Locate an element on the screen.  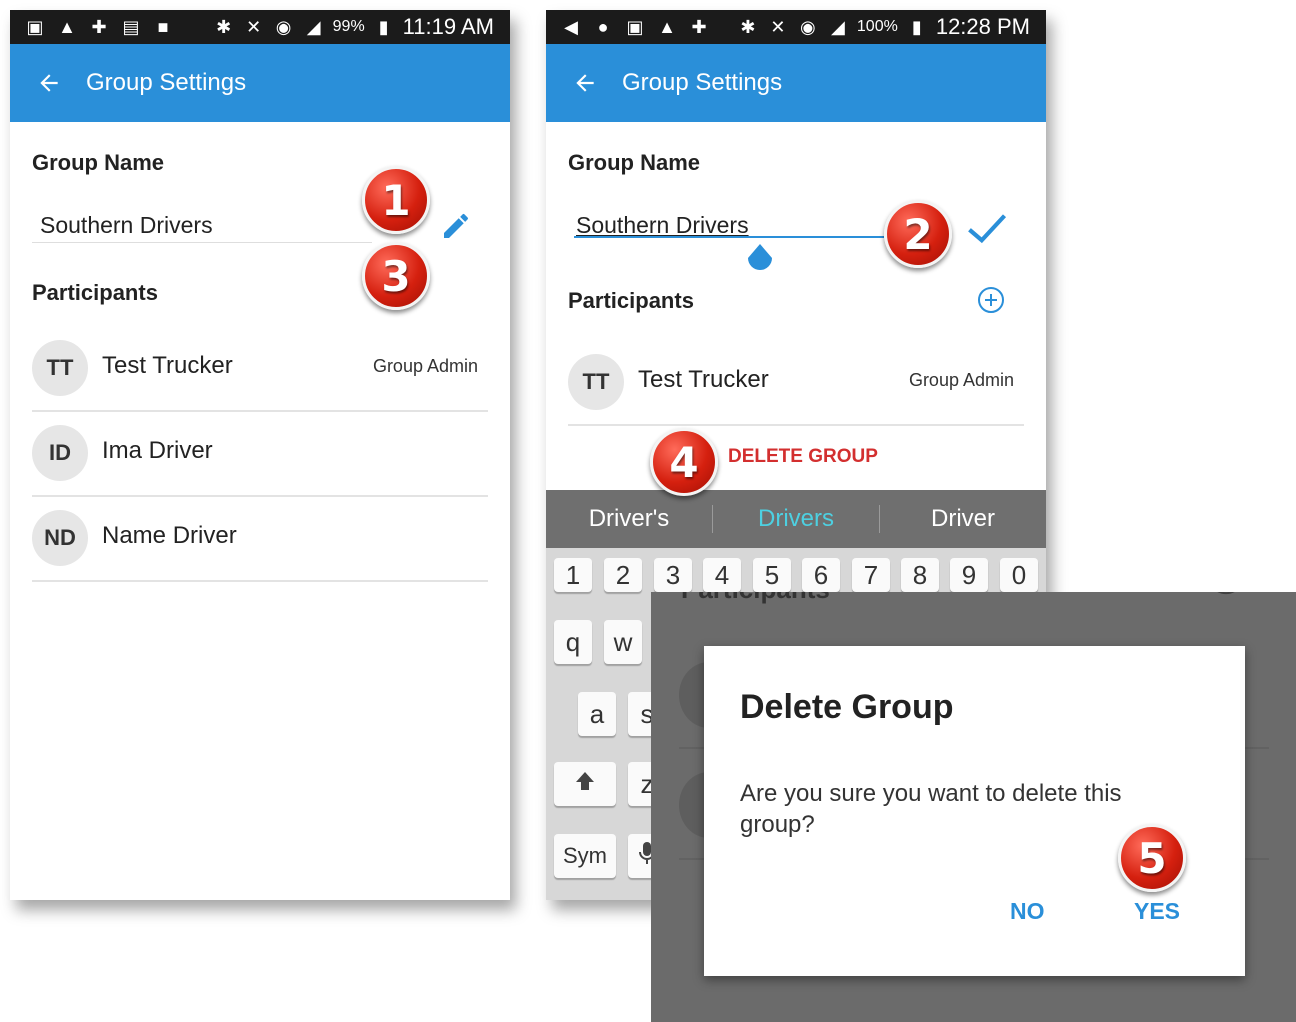
no-button: NO is located at coordinates (1027, 911).